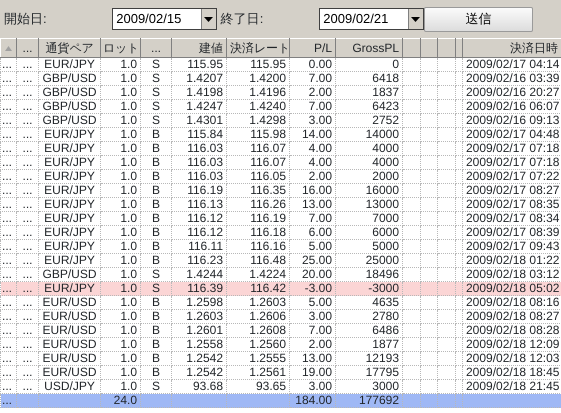 The image size is (561, 413). Describe the element at coordinates (199, 121) in the screenshot. I see `table-cell: 1.4301` at that location.